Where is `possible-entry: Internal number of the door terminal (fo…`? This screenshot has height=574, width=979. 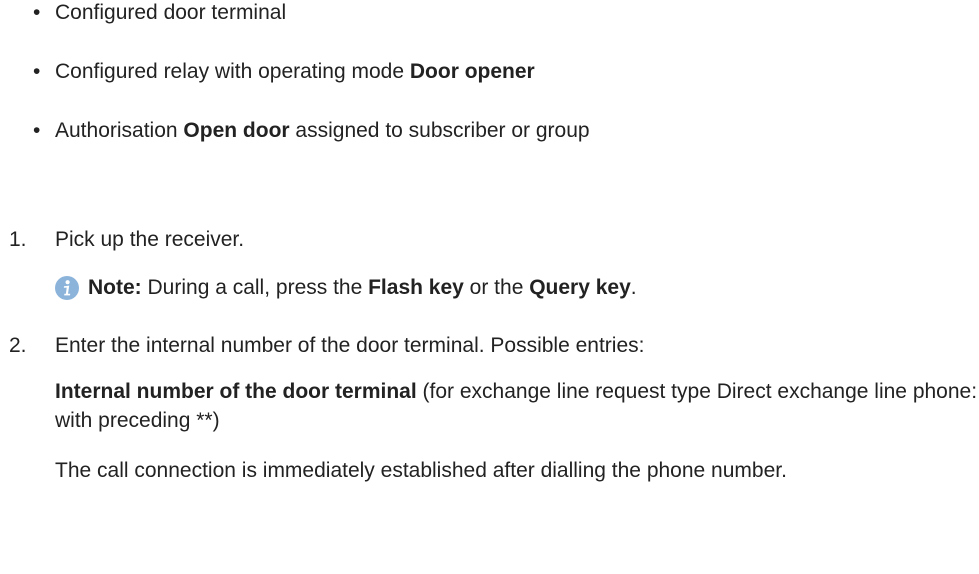
possible-entry: Internal number of the door terminal (fo… is located at coordinates (517, 406).